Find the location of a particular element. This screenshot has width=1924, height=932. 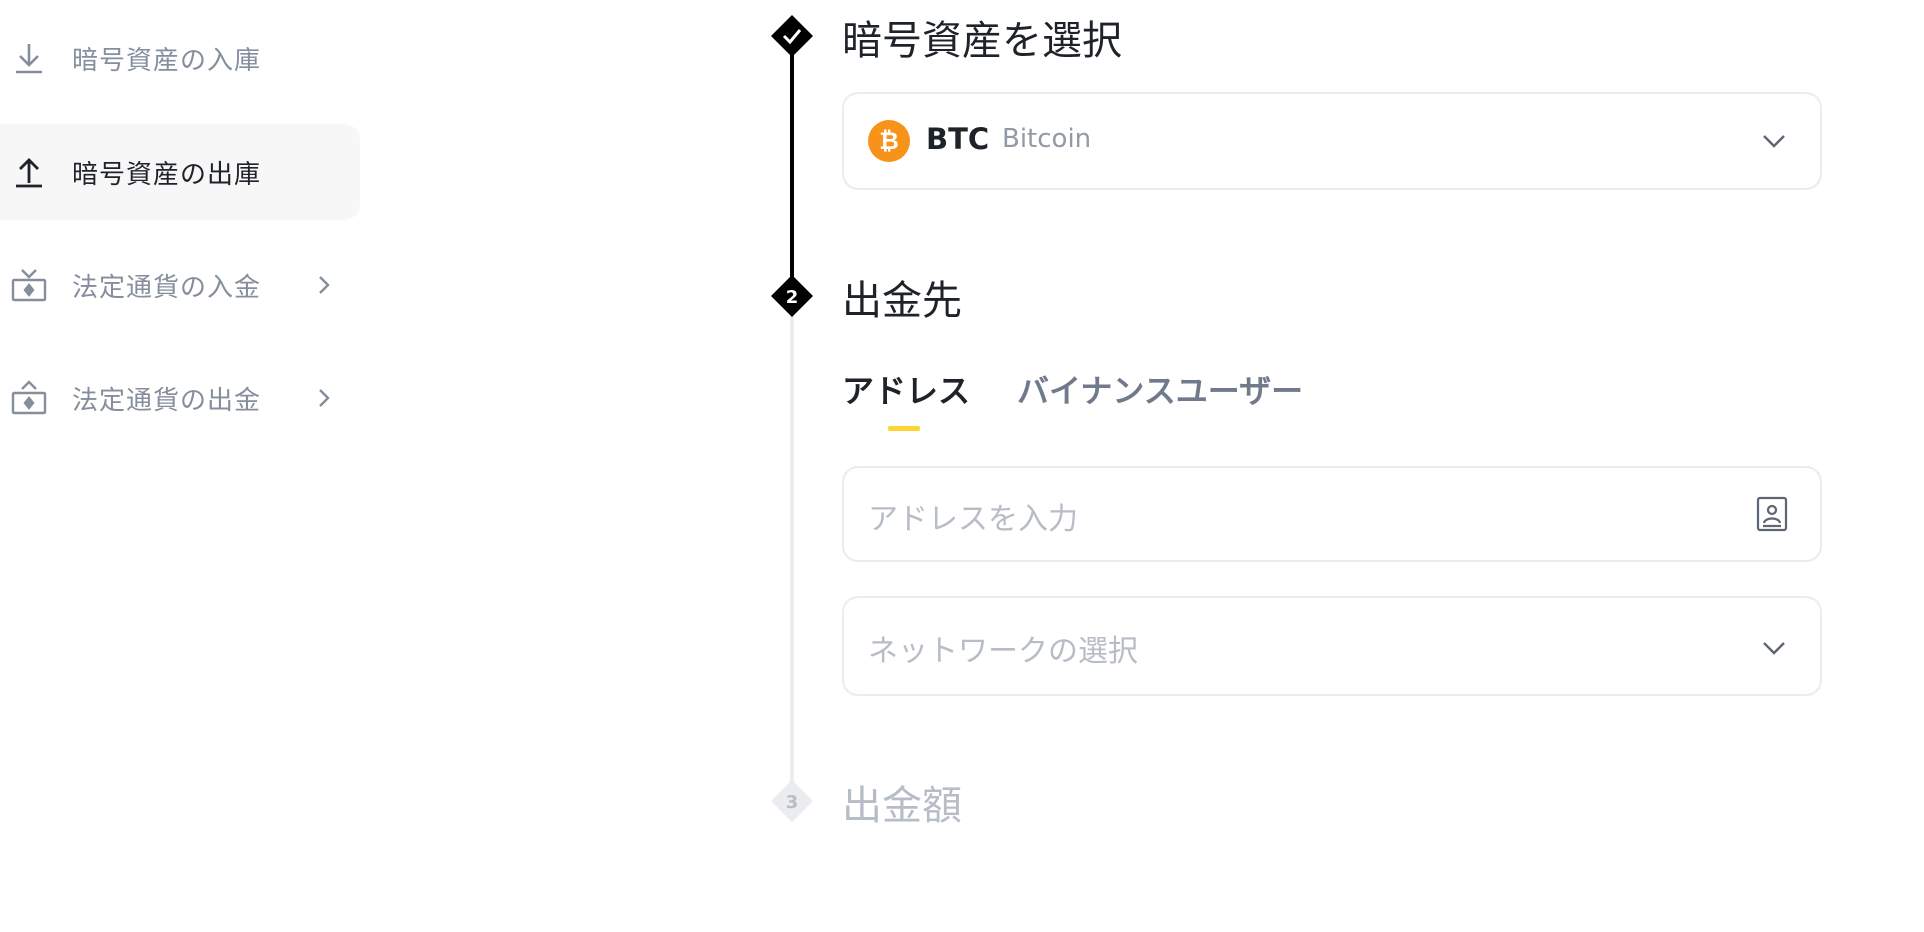

sidebar-item-label: 暗号資産の入庫 is located at coordinates (167, 60).